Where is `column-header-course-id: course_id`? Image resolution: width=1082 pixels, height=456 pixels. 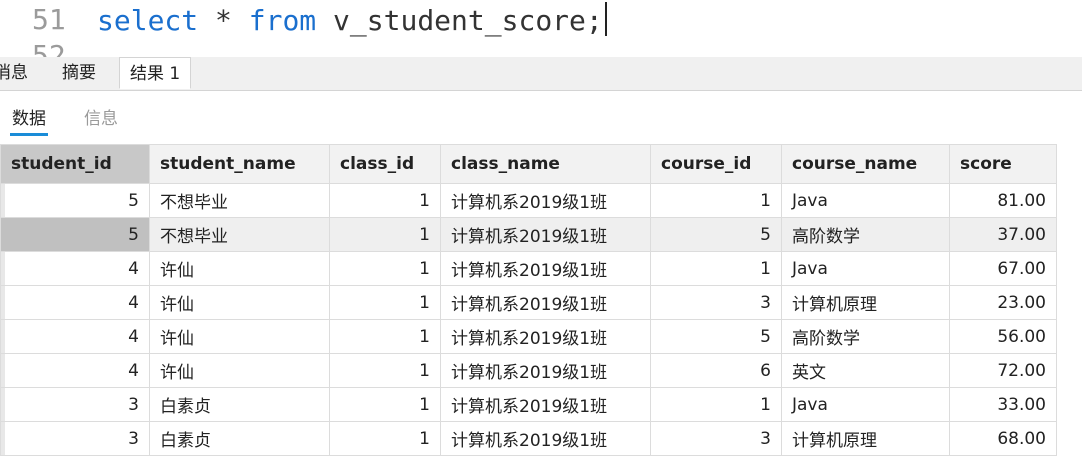
column-header-course-id: course_id is located at coordinates (716, 164).